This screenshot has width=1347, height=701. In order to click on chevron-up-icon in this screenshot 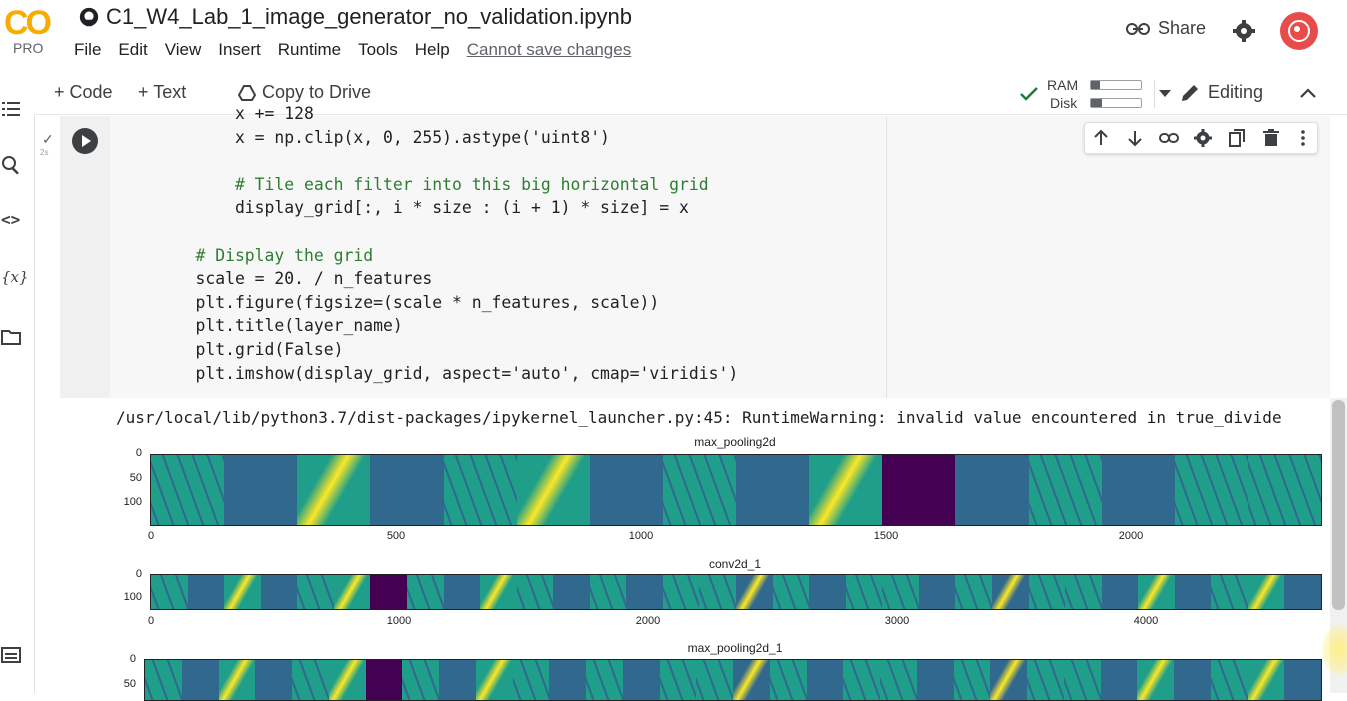, I will do `click(1308, 93)`.